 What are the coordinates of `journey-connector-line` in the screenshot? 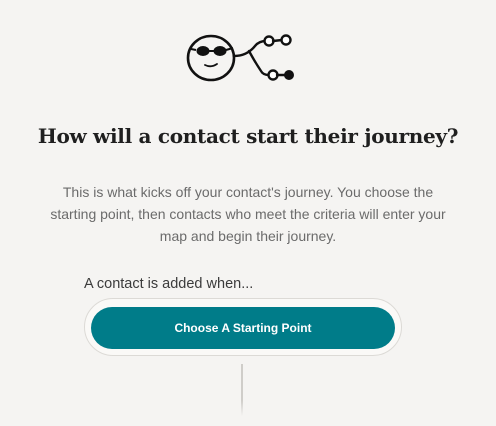 It's located at (242, 390).